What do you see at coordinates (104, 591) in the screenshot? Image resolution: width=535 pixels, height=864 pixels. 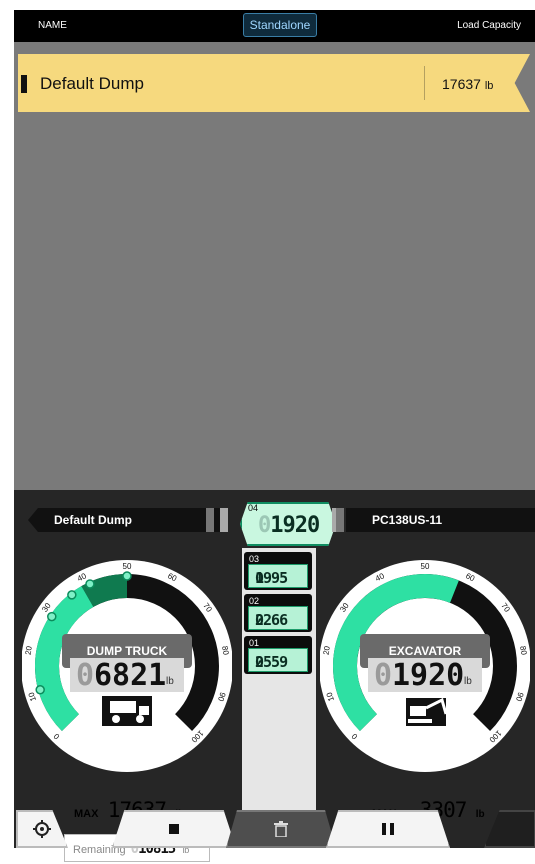 I see `truck-gauge-target-band` at bounding box center [104, 591].